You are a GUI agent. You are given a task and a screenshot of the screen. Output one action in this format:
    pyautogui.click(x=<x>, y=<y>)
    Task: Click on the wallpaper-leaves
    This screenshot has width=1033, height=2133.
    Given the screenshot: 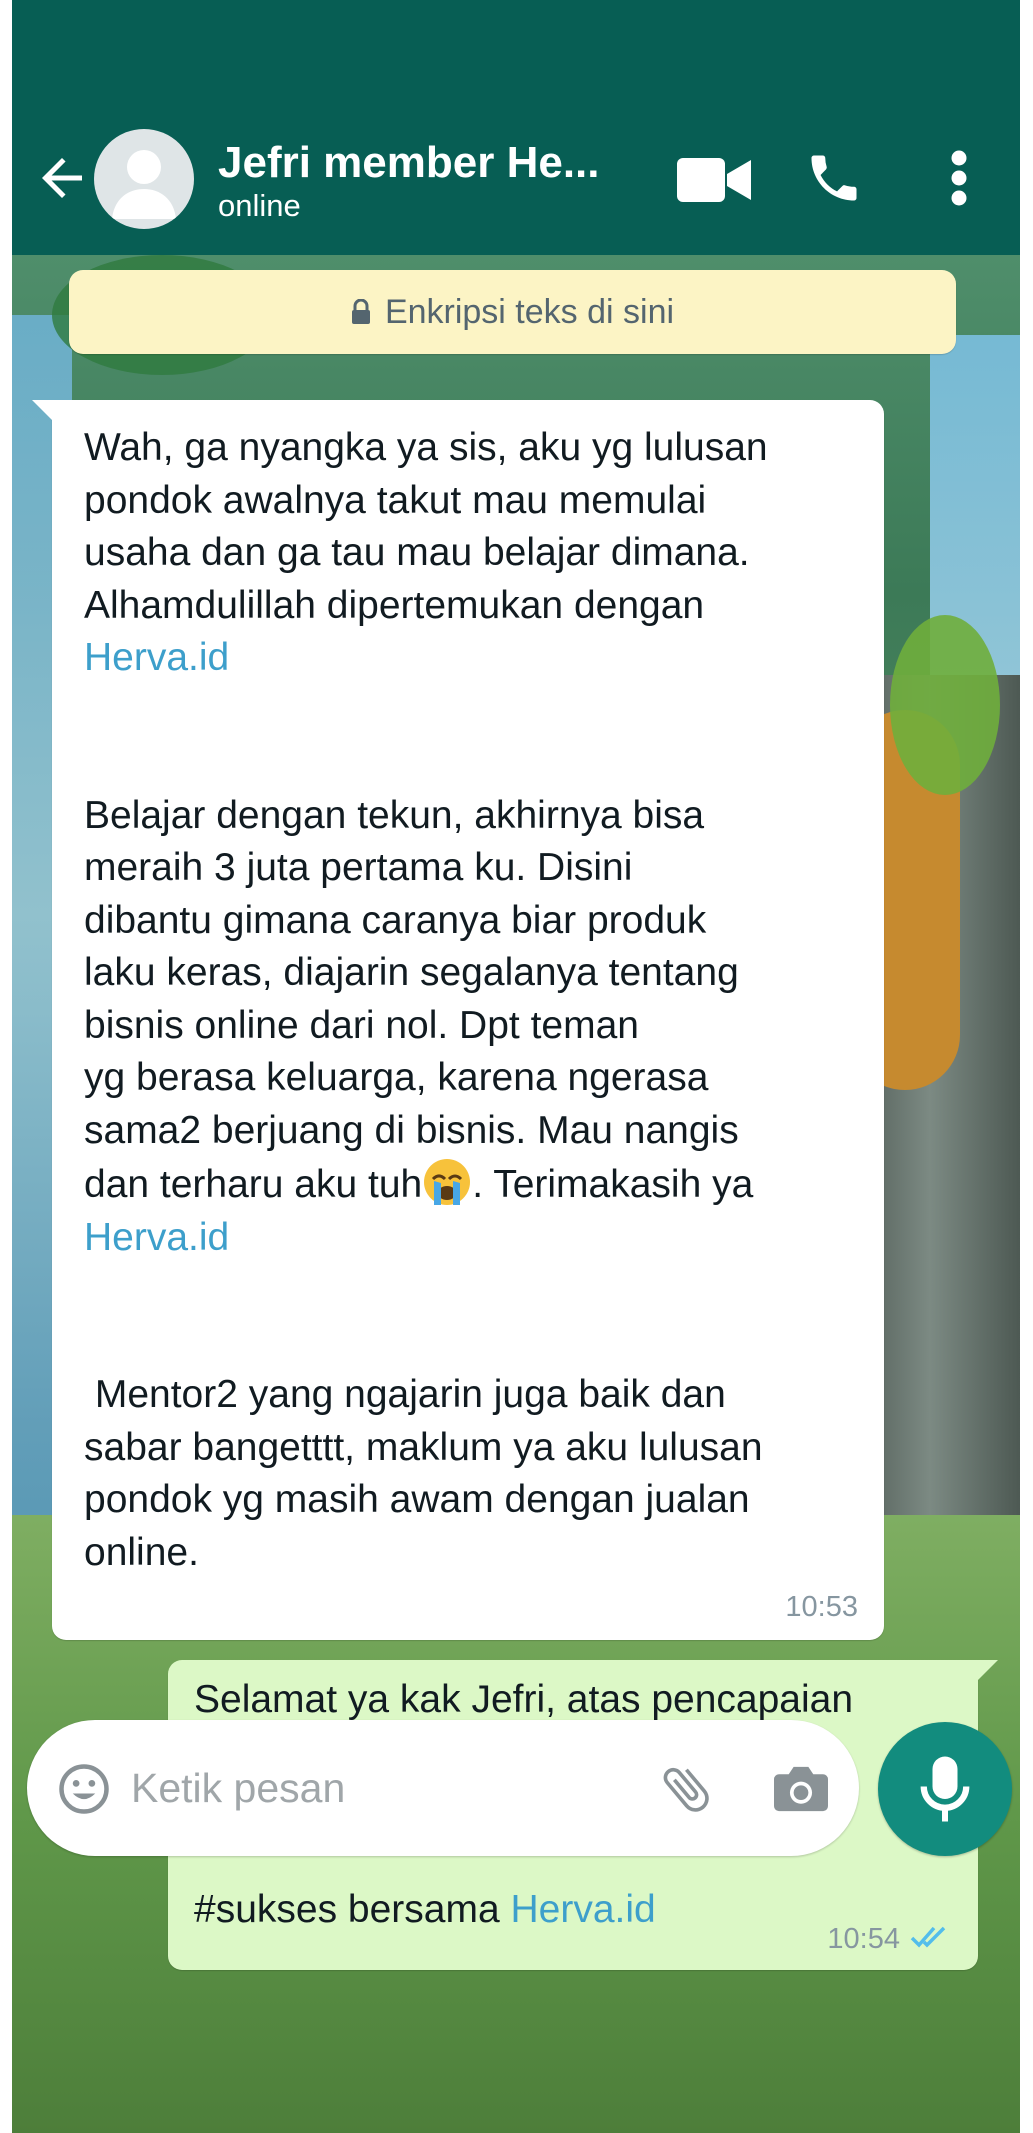 What is the action you would take?
    pyautogui.click(x=945, y=705)
    